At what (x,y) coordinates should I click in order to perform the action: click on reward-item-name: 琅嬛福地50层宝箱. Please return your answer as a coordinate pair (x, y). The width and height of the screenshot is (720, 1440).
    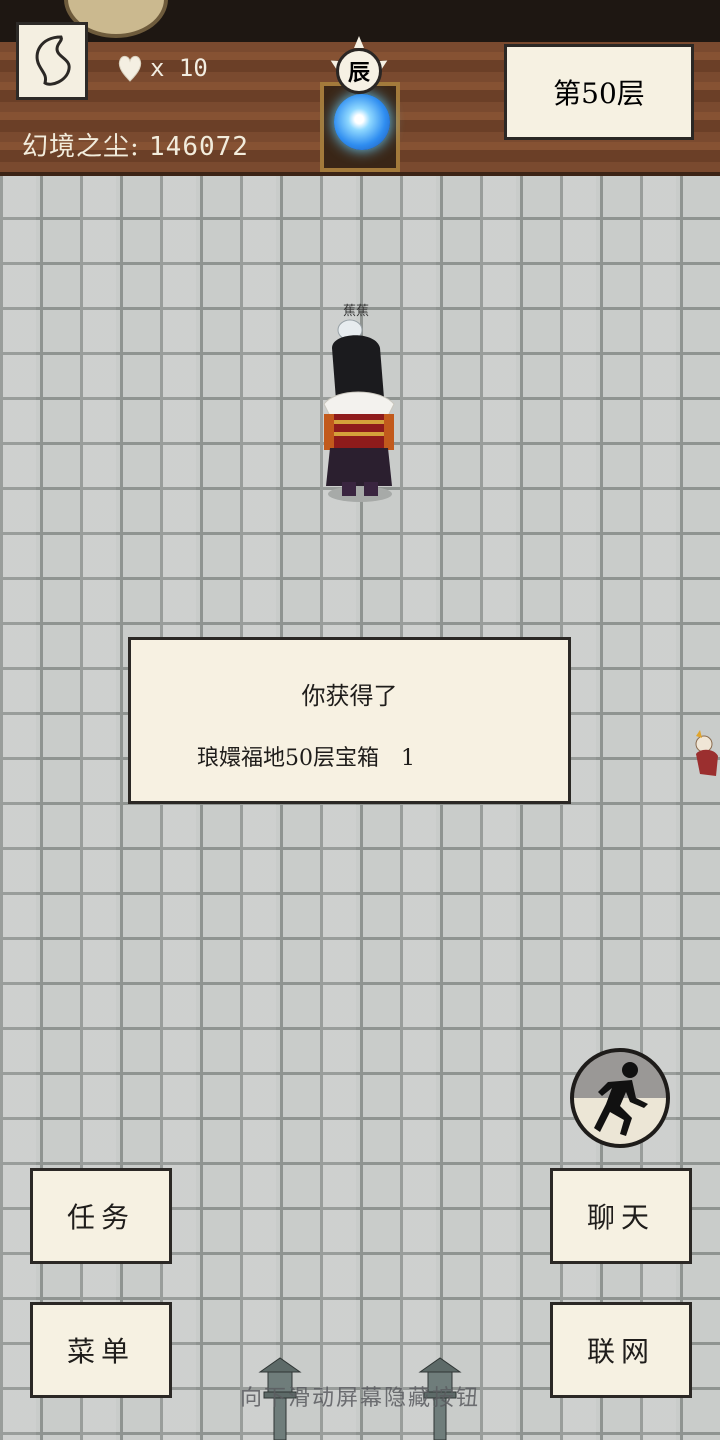
    Looking at the image, I should click on (288, 758).